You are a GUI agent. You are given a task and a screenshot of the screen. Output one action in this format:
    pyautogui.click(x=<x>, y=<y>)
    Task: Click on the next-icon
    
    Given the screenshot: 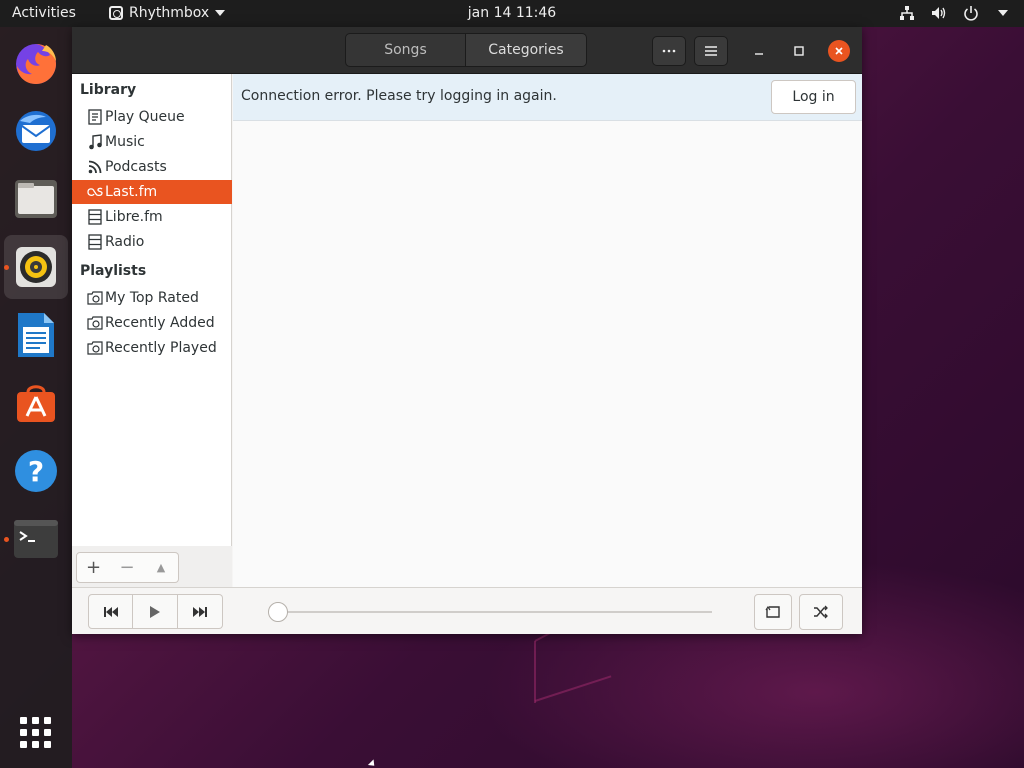 What is the action you would take?
    pyautogui.click(x=200, y=611)
    